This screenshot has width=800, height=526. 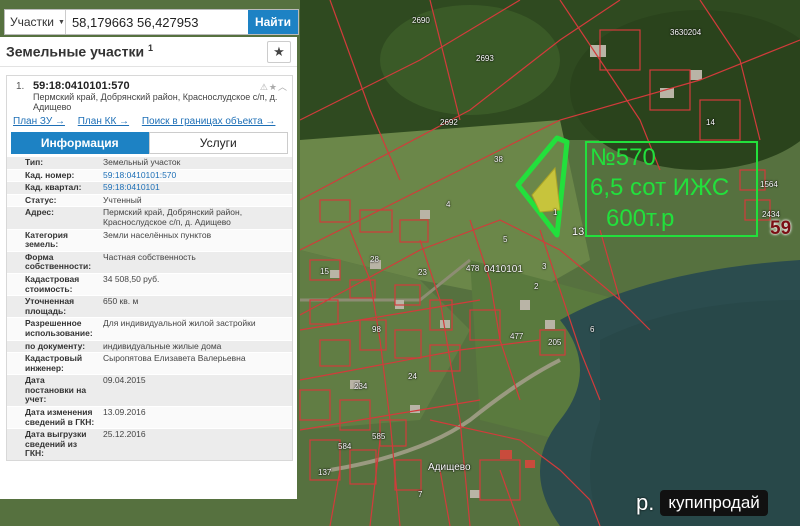 I want to click on collapse-icon: ︿, so click(x=283, y=87).